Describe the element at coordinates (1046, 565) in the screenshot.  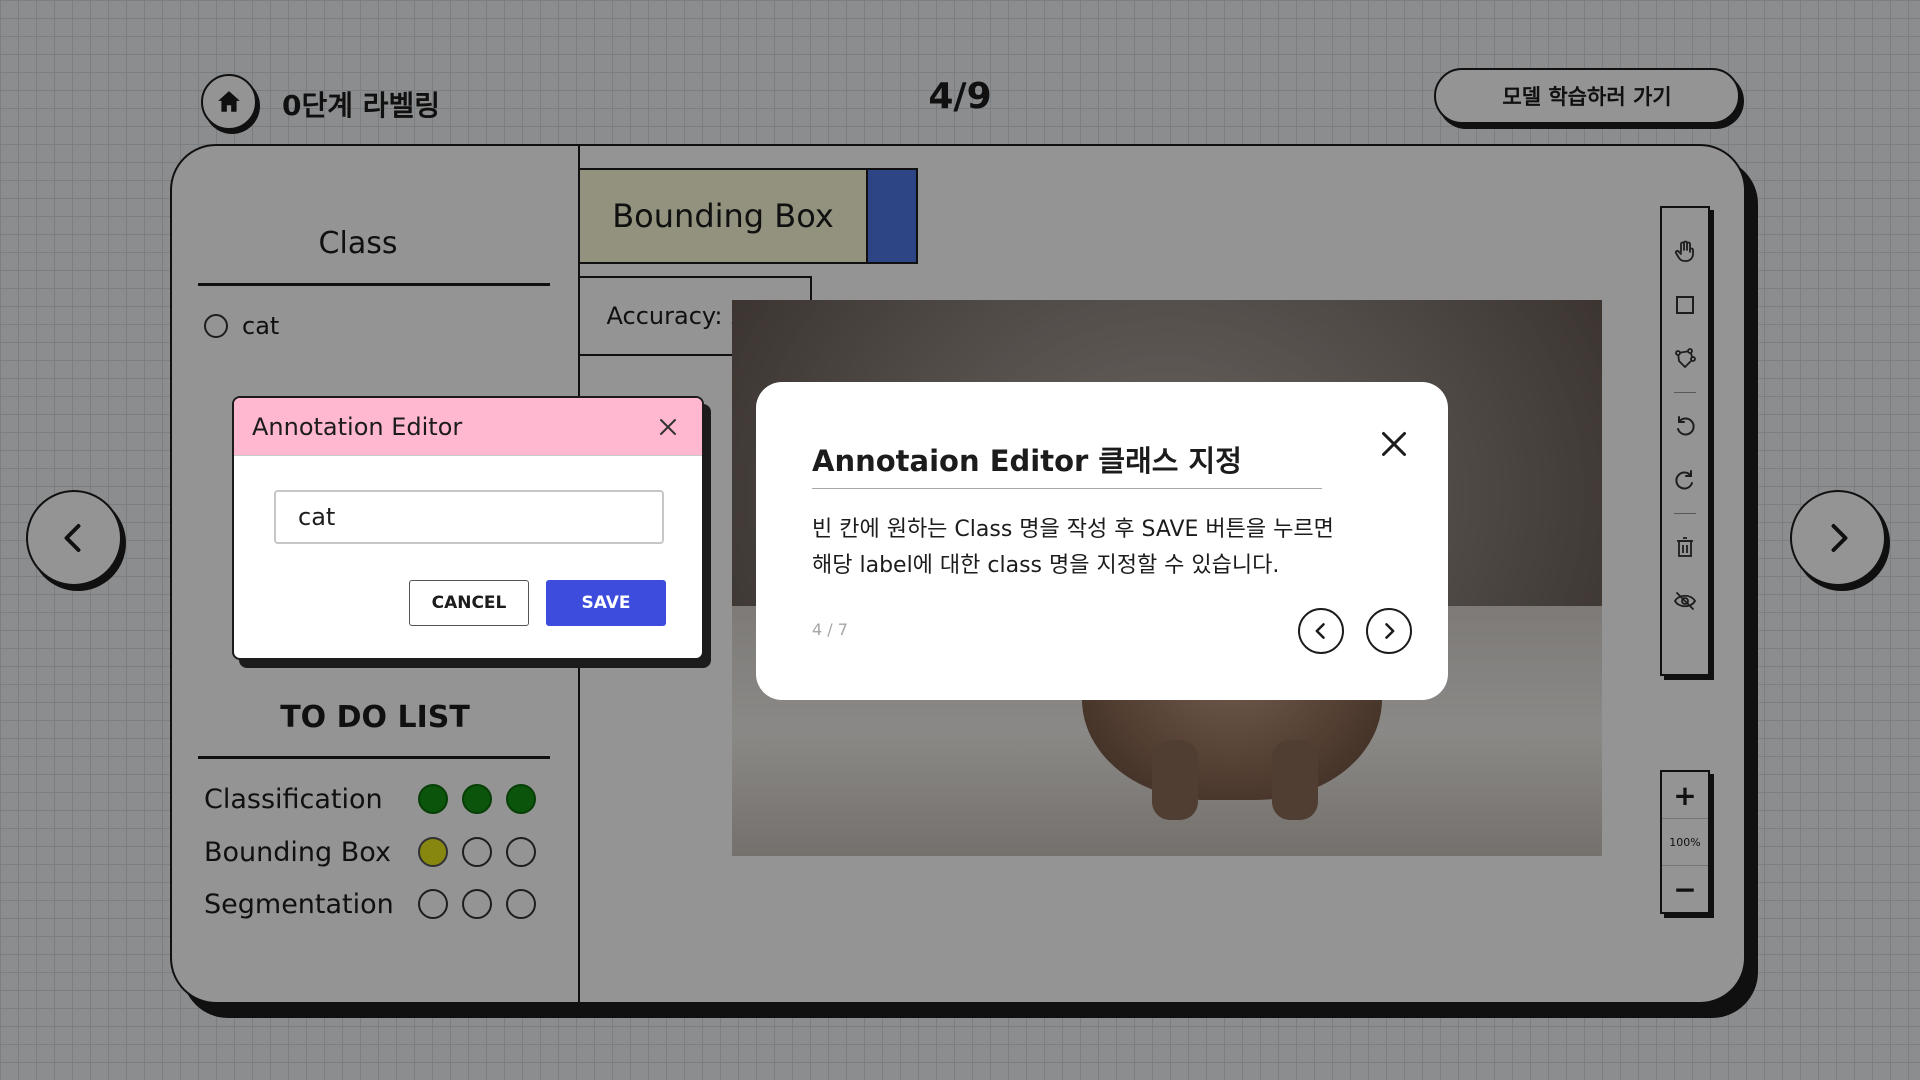
I see `tutorial-text-line: 해당 label에 대한 class 명을 지정할 수 있습니다.` at that location.